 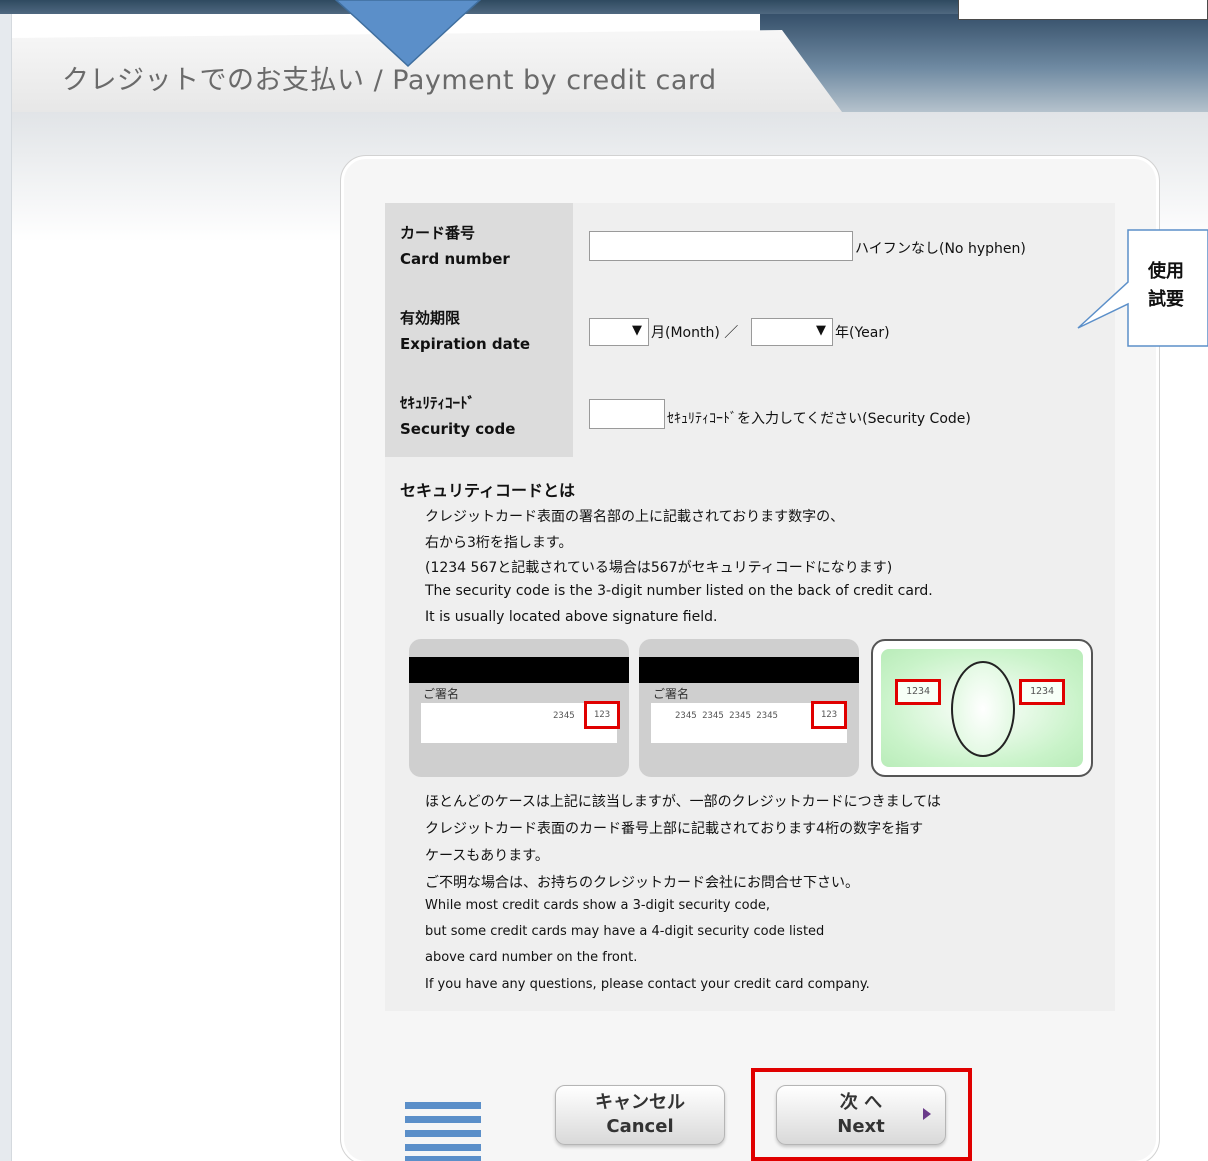 What do you see at coordinates (683, 802) in the screenshot?
I see `info-line: ほとんどのケースは上記に該当しますが、一部のクレジットカードにつきましては` at bounding box center [683, 802].